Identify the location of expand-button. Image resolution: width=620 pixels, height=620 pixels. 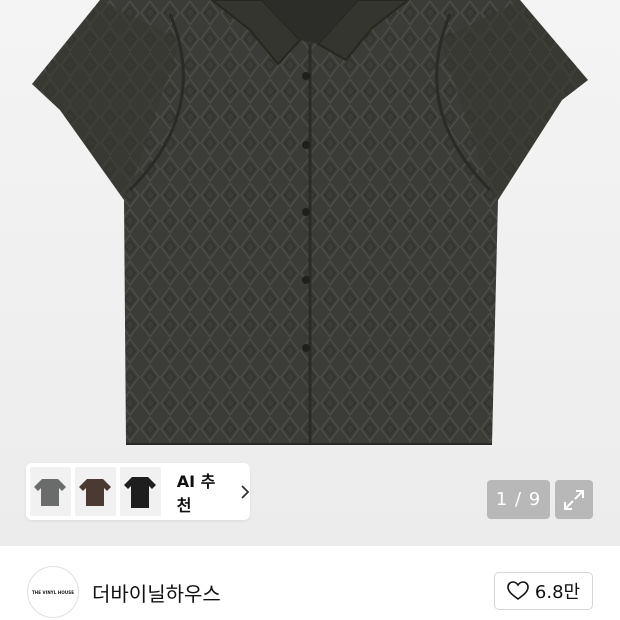
(574, 499).